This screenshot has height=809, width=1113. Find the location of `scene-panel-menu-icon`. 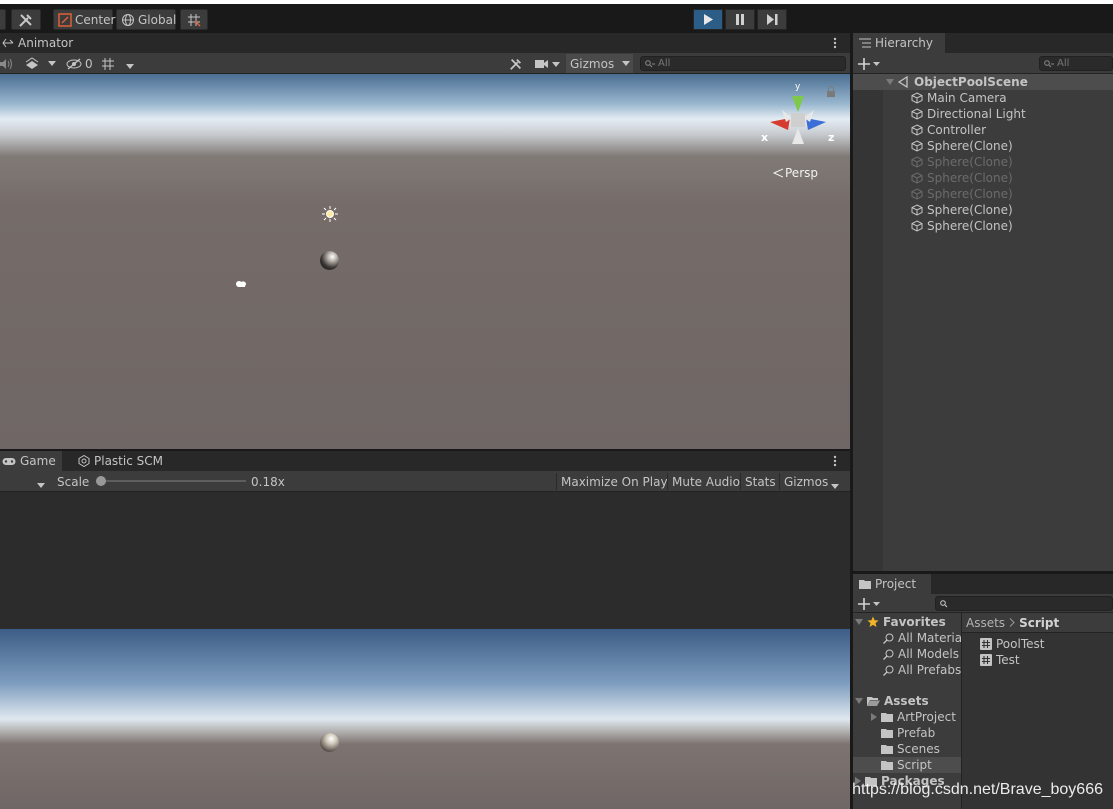

scene-panel-menu-icon is located at coordinates (835, 43).